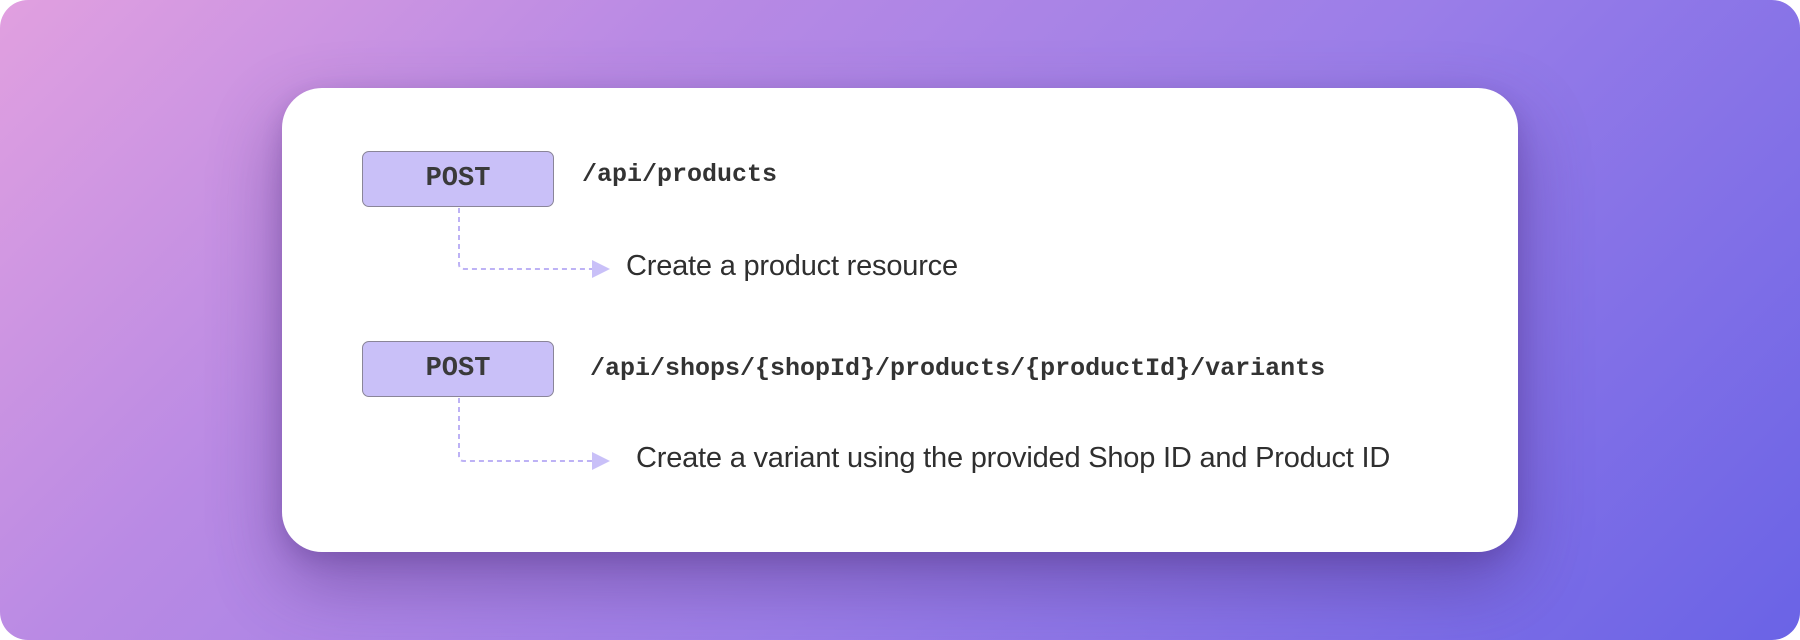 The width and height of the screenshot is (1800, 640). What do you see at coordinates (680, 174) in the screenshot?
I see `endpoint-path: /api/products` at bounding box center [680, 174].